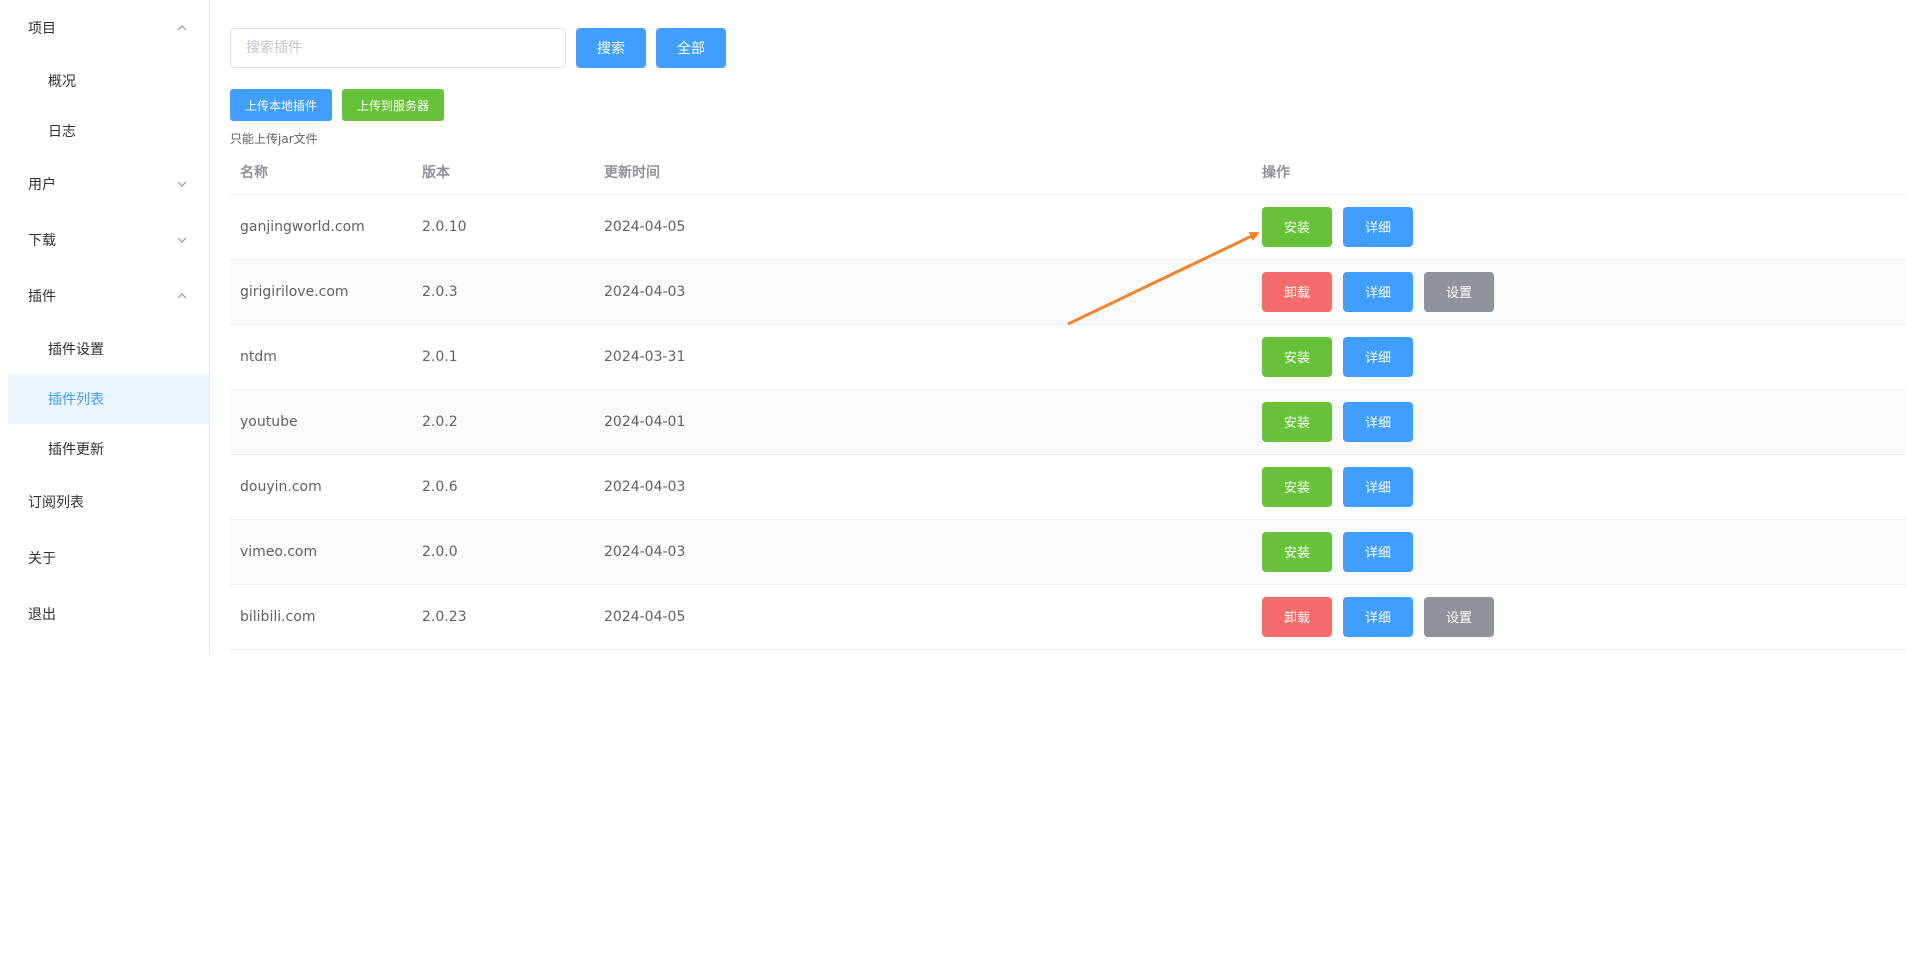  I want to click on cell-name: youtube, so click(321, 422).